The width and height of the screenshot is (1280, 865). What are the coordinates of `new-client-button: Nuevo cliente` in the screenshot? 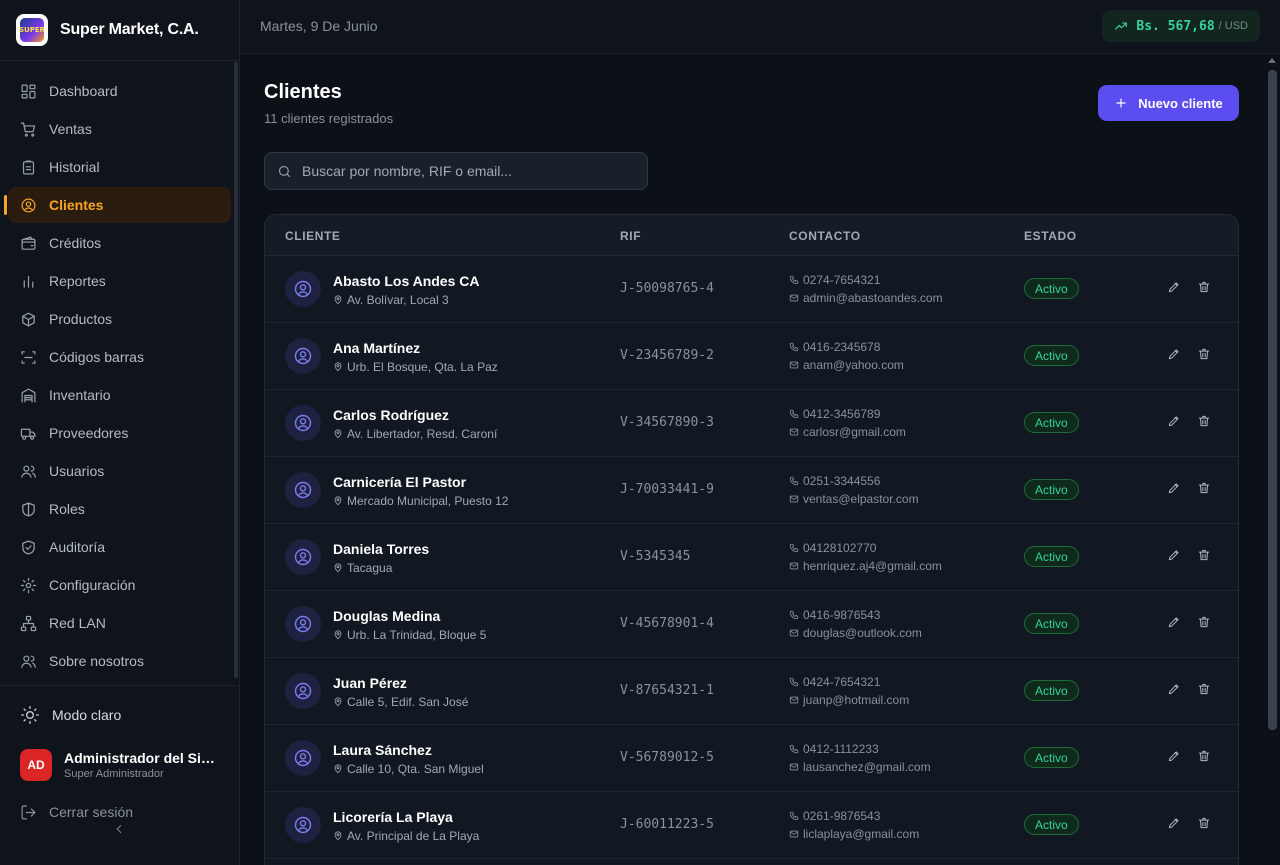 It's located at (1168, 103).